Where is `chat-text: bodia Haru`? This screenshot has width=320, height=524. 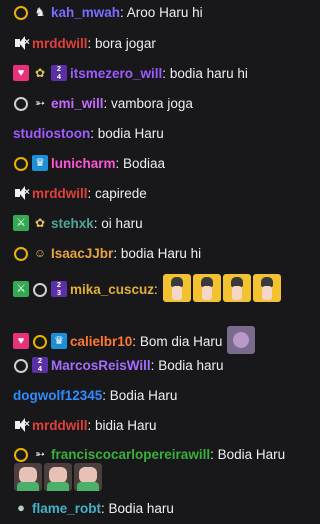 chat-text: bodia Haru is located at coordinates (130, 133).